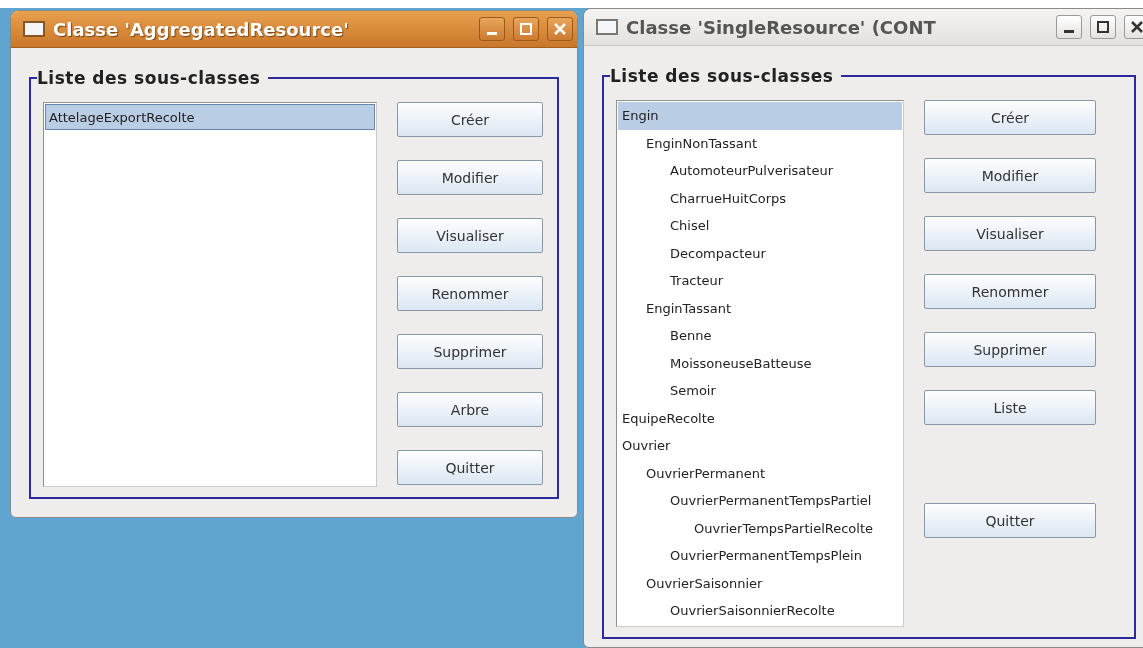 This screenshot has width=1143, height=648. What do you see at coordinates (760, 253) in the screenshot?
I see `list-item: Decompacteur` at bounding box center [760, 253].